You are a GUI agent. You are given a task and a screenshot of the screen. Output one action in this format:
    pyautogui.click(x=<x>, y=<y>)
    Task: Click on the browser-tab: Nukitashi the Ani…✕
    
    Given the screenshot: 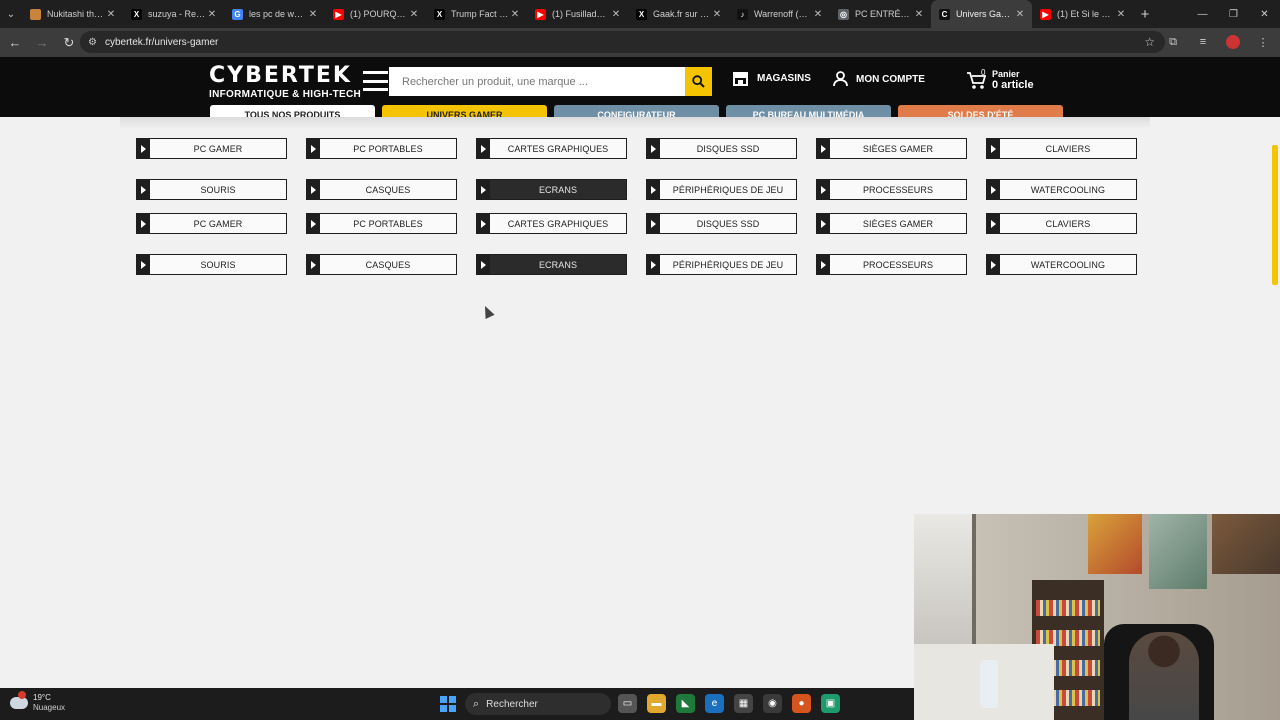 What is the action you would take?
    pyautogui.click(x=72, y=14)
    